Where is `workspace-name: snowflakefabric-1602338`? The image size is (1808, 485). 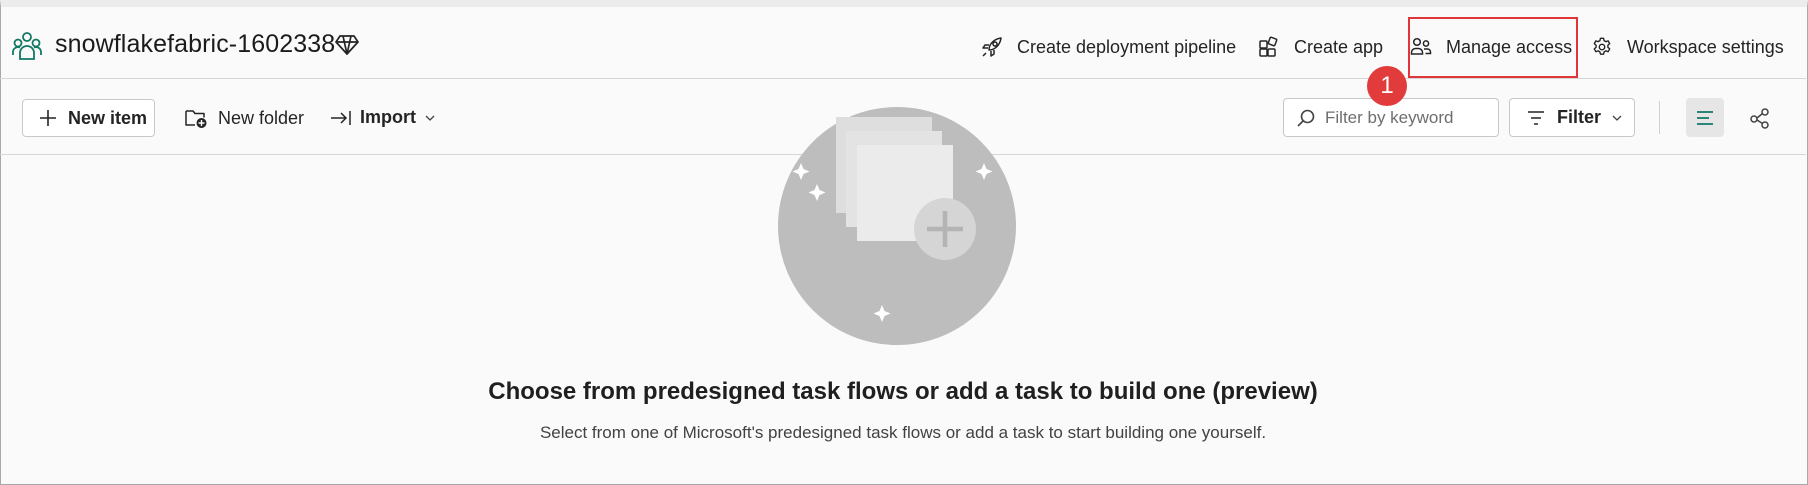
workspace-name: snowflakefabric-1602338 is located at coordinates (195, 44).